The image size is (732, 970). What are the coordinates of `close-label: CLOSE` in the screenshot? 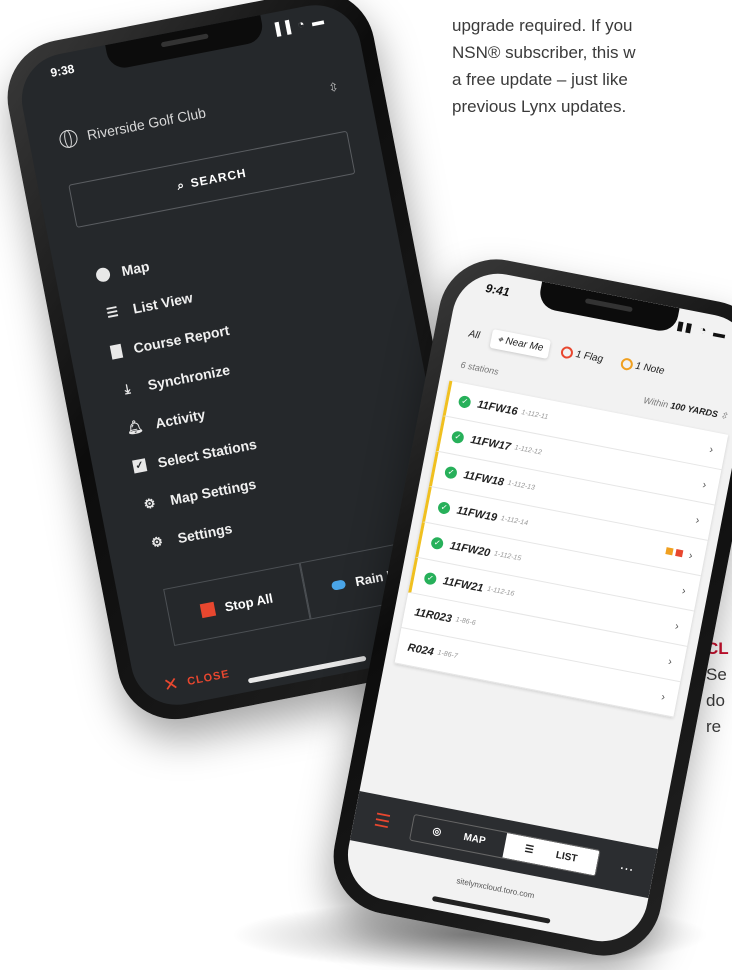 It's located at (208, 677).